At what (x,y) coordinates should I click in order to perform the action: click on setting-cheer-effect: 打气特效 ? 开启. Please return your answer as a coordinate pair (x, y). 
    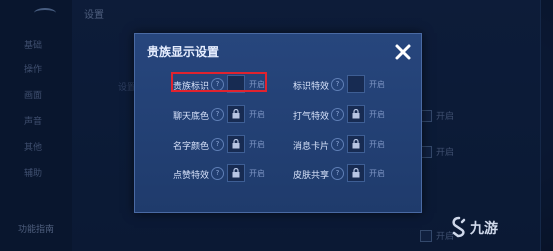
    Looking at the image, I should click on (345, 114).